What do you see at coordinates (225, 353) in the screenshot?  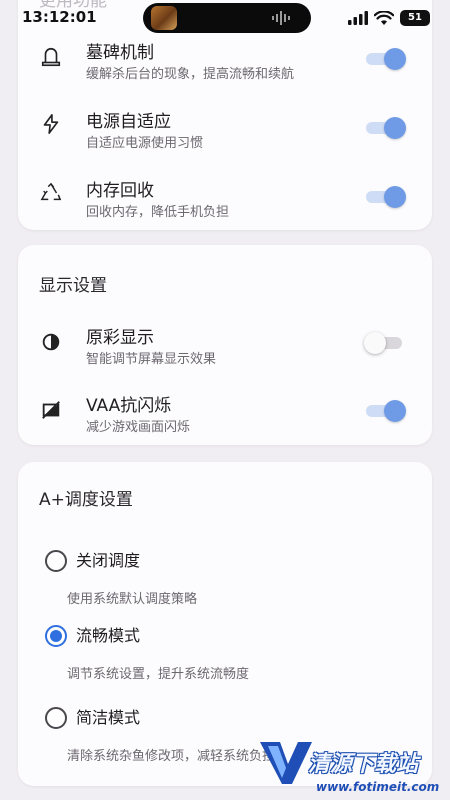 I see `color-display-row: 原彩显示 智能调节屏幕显示效果` at bounding box center [225, 353].